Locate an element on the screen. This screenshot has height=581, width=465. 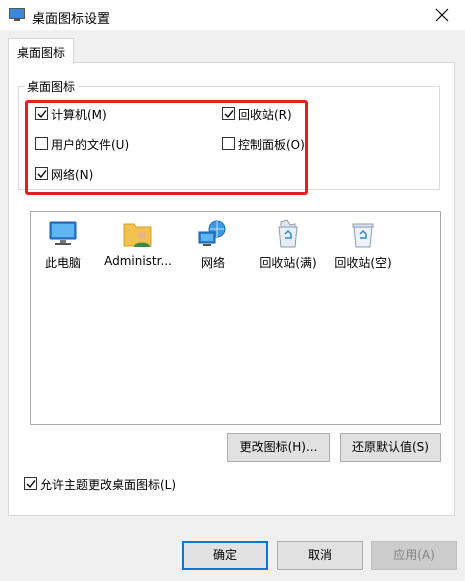
group-title: 桌面图标 is located at coordinates (51, 86).